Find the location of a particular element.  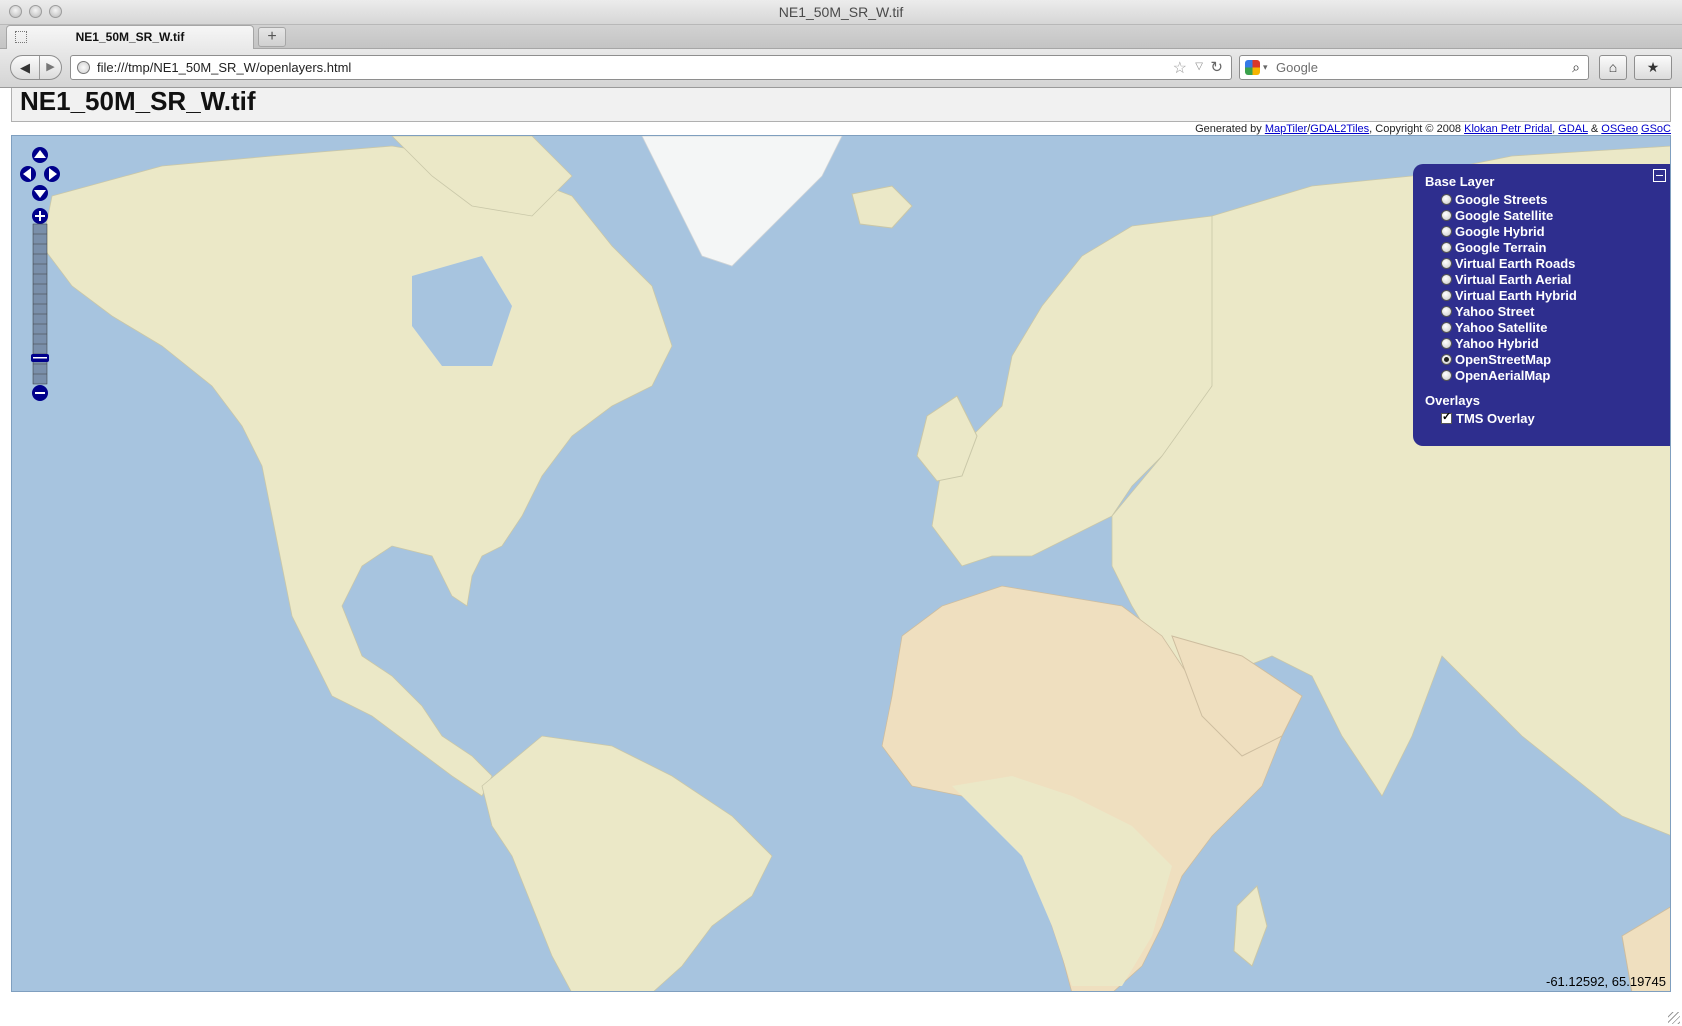

base-layer-option: Virtual Earth Hybrid is located at coordinates (1509, 296).